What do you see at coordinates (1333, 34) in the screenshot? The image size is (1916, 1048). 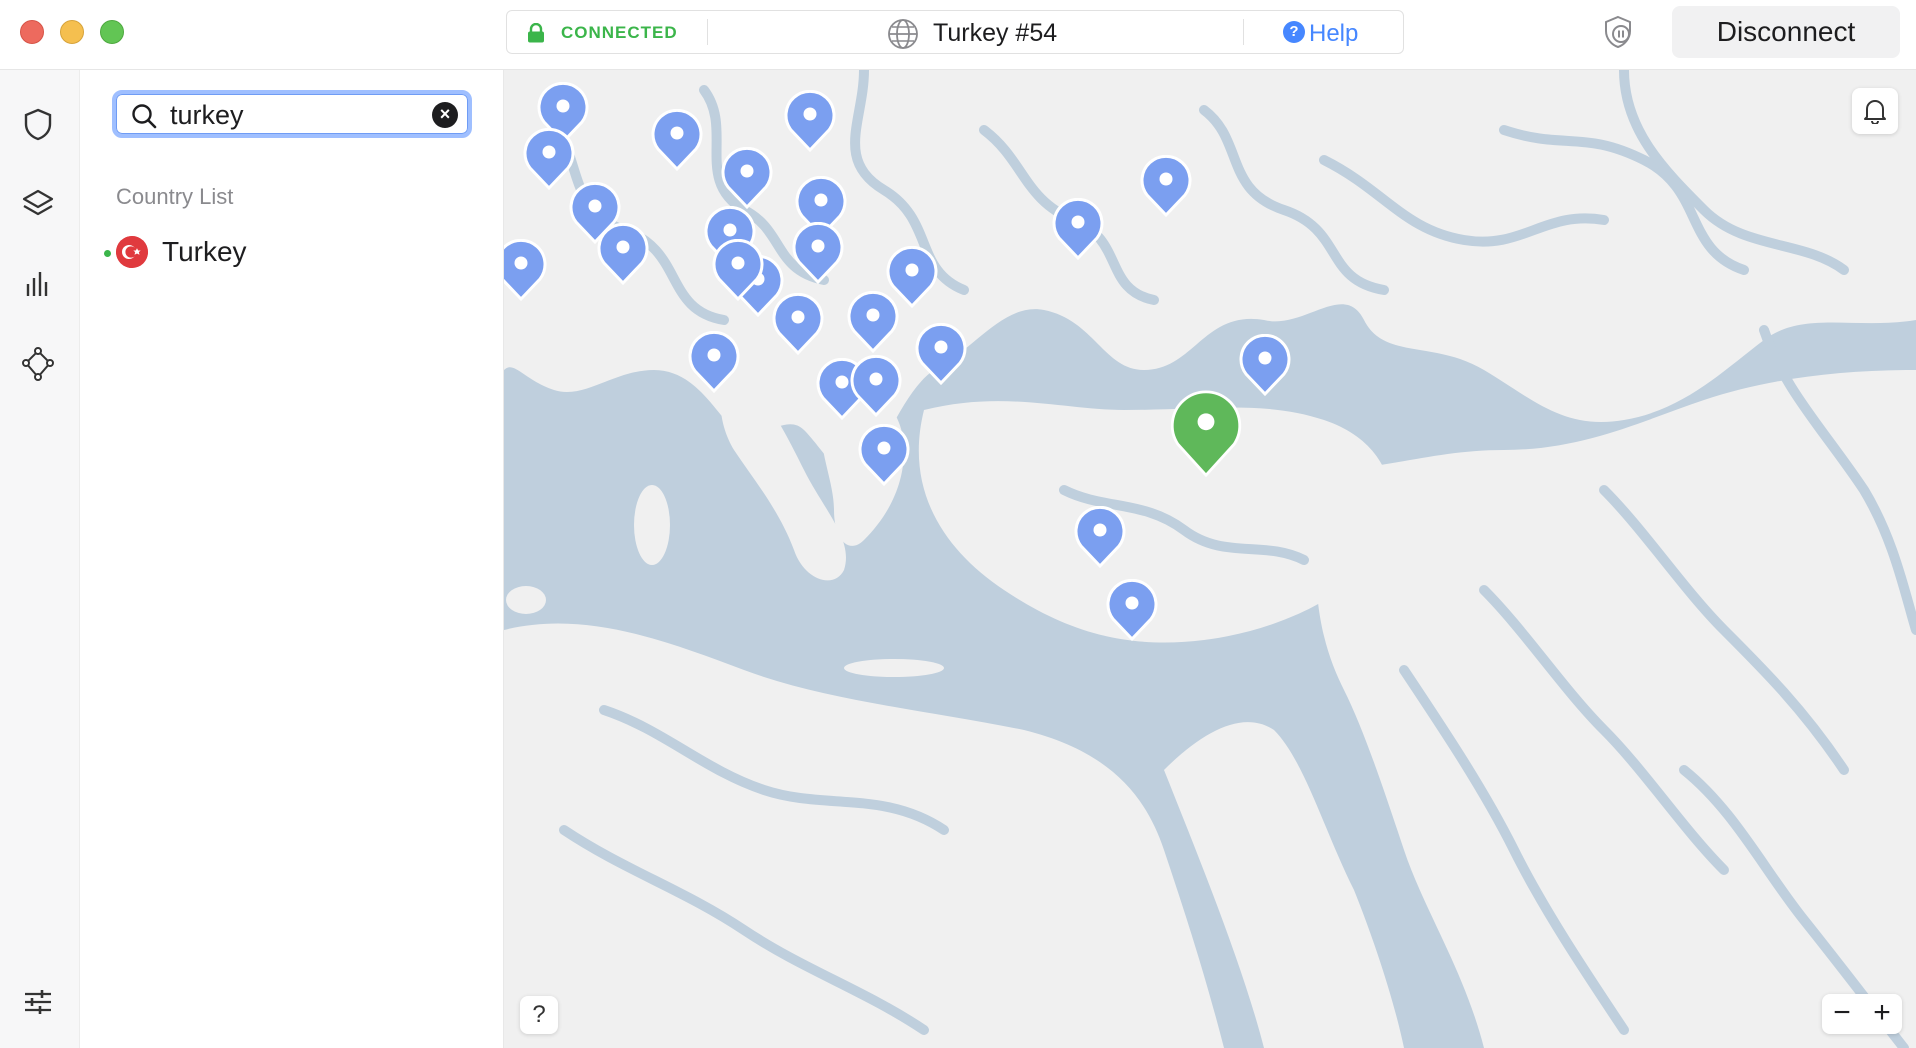 I see `help-link: Help` at bounding box center [1333, 34].